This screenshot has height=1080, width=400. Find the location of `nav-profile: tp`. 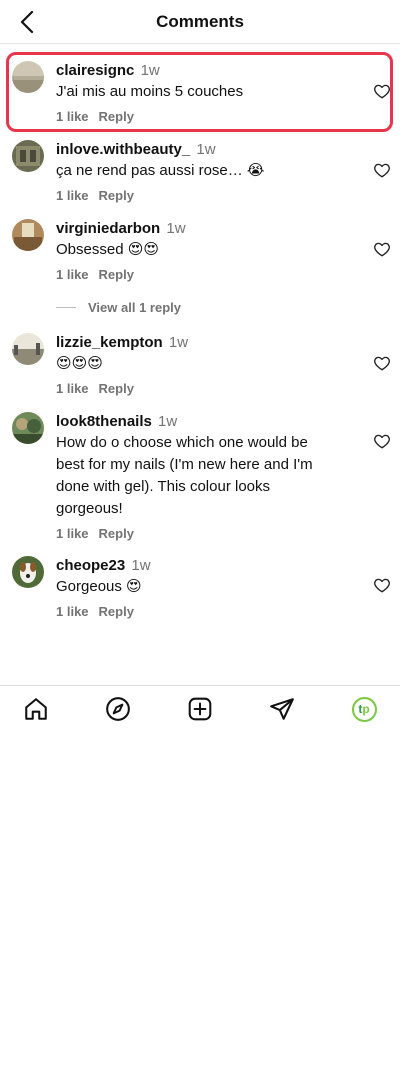

nav-profile: tp is located at coordinates (364, 709).